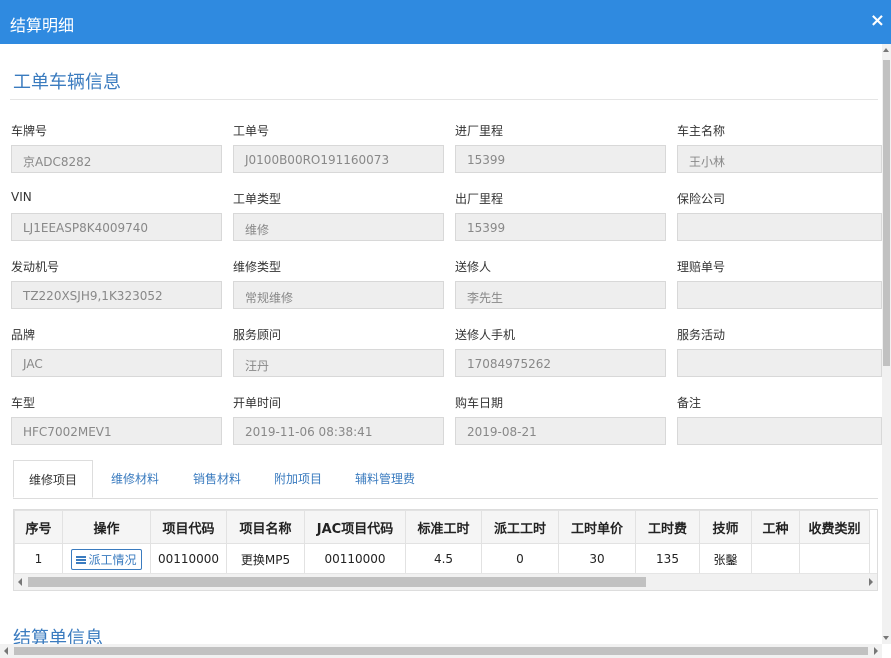  Describe the element at coordinates (42, 25) in the screenshot. I see `dialog-title: 结算明细` at that location.